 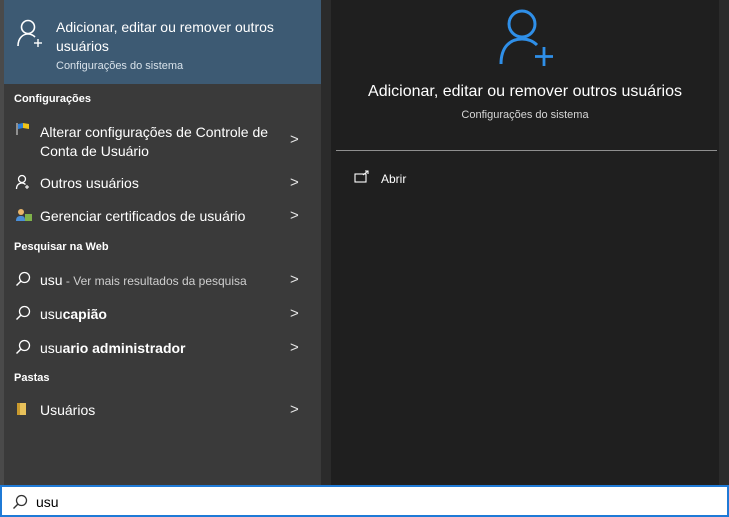 What do you see at coordinates (162, 183) in the screenshot?
I see `settings-item-other-users: Outros usuários >` at bounding box center [162, 183].